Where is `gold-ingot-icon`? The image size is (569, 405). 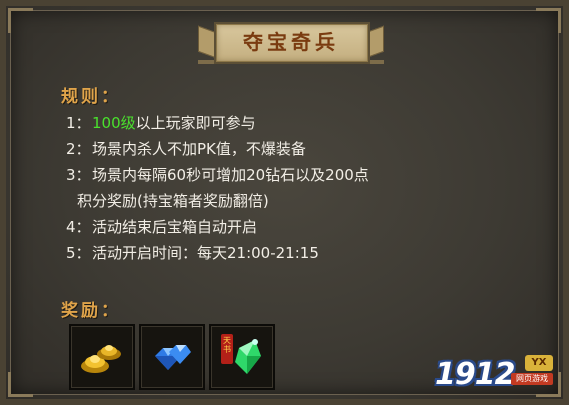
gold-ingot-icon is located at coordinates (101, 359).